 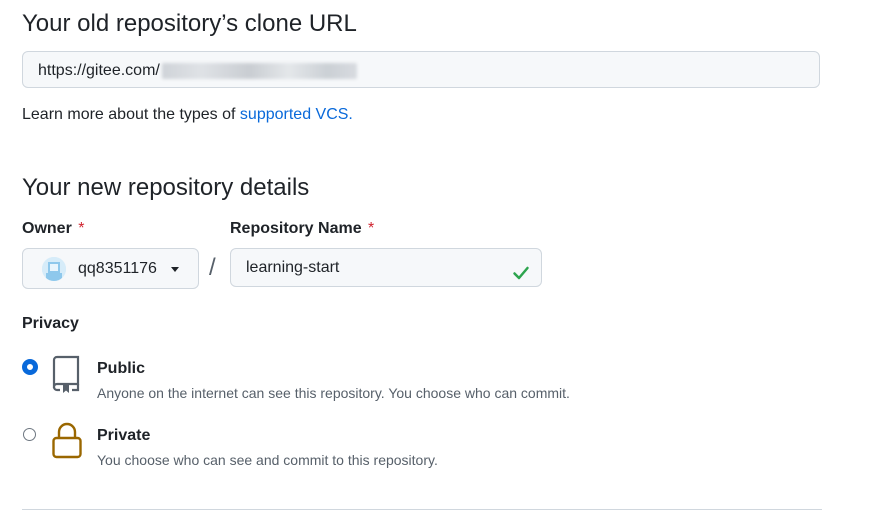 What do you see at coordinates (121, 368) in the screenshot?
I see `public-title: Public` at bounding box center [121, 368].